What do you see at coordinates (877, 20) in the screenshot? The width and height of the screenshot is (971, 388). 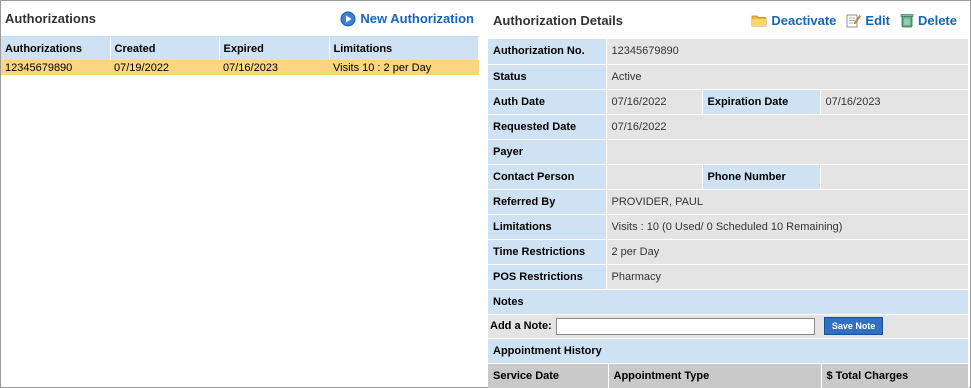 I see `edit-label: Edit` at bounding box center [877, 20].